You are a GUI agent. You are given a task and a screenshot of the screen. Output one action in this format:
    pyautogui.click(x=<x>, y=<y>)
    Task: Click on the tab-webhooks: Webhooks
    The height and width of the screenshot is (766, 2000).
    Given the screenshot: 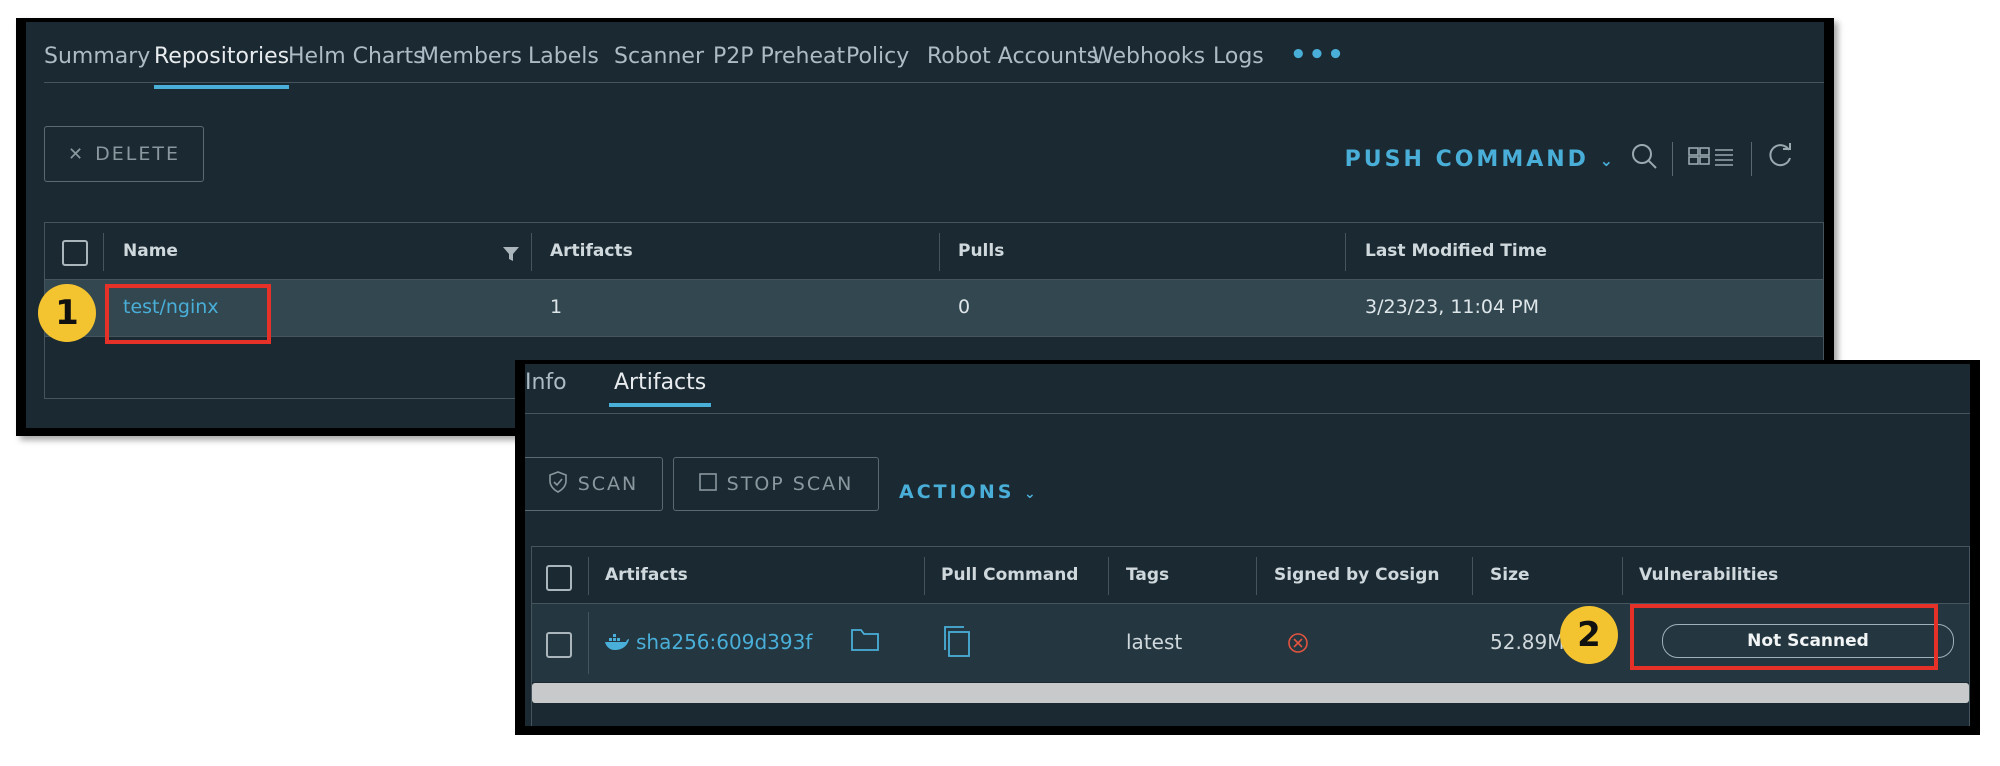 What is the action you would take?
    pyautogui.click(x=1148, y=56)
    